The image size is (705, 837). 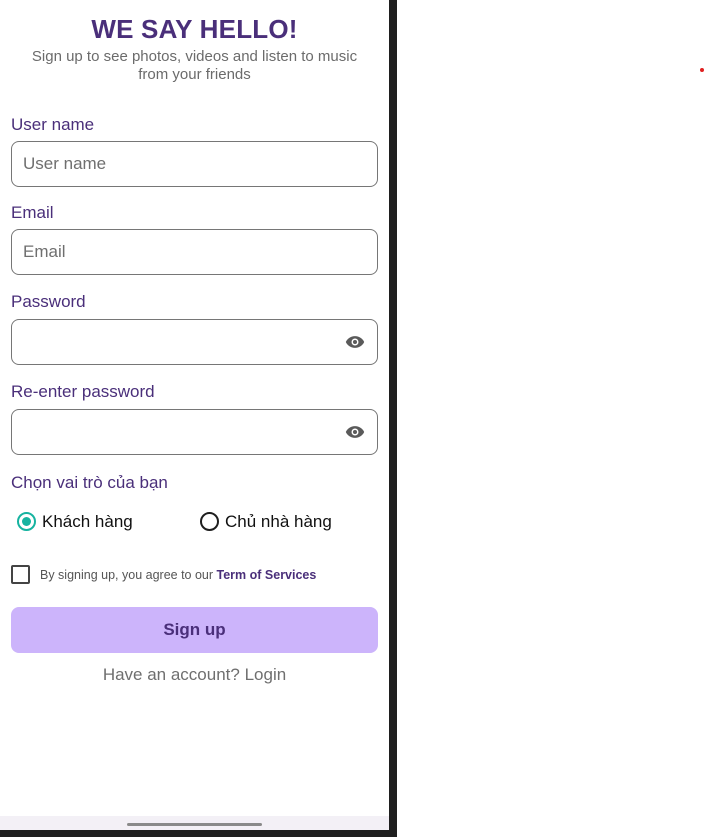 I want to click on home-indicator, so click(x=194, y=824).